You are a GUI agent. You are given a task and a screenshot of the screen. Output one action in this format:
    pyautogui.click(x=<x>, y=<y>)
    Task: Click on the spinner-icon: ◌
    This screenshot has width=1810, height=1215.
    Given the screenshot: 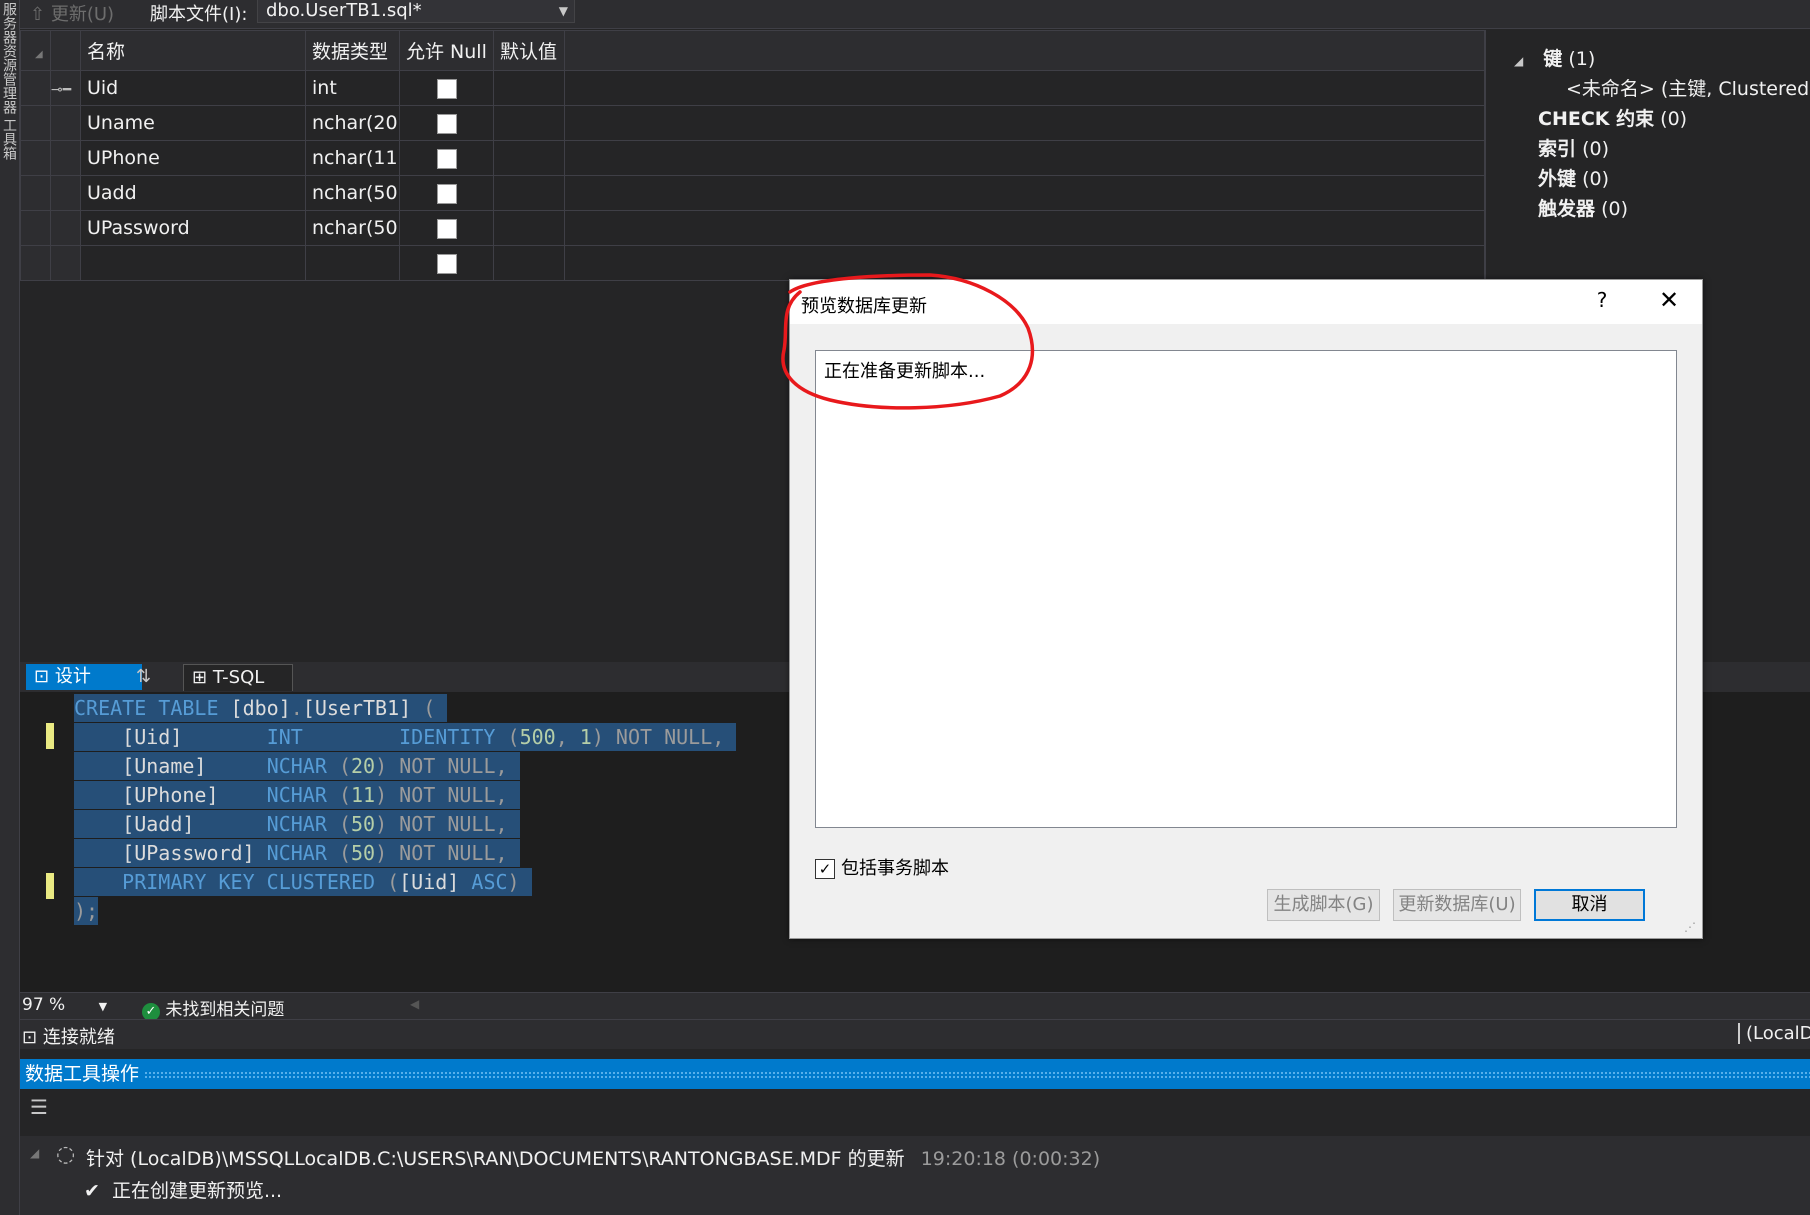 What is the action you would take?
    pyautogui.click(x=66, y=1154)
    